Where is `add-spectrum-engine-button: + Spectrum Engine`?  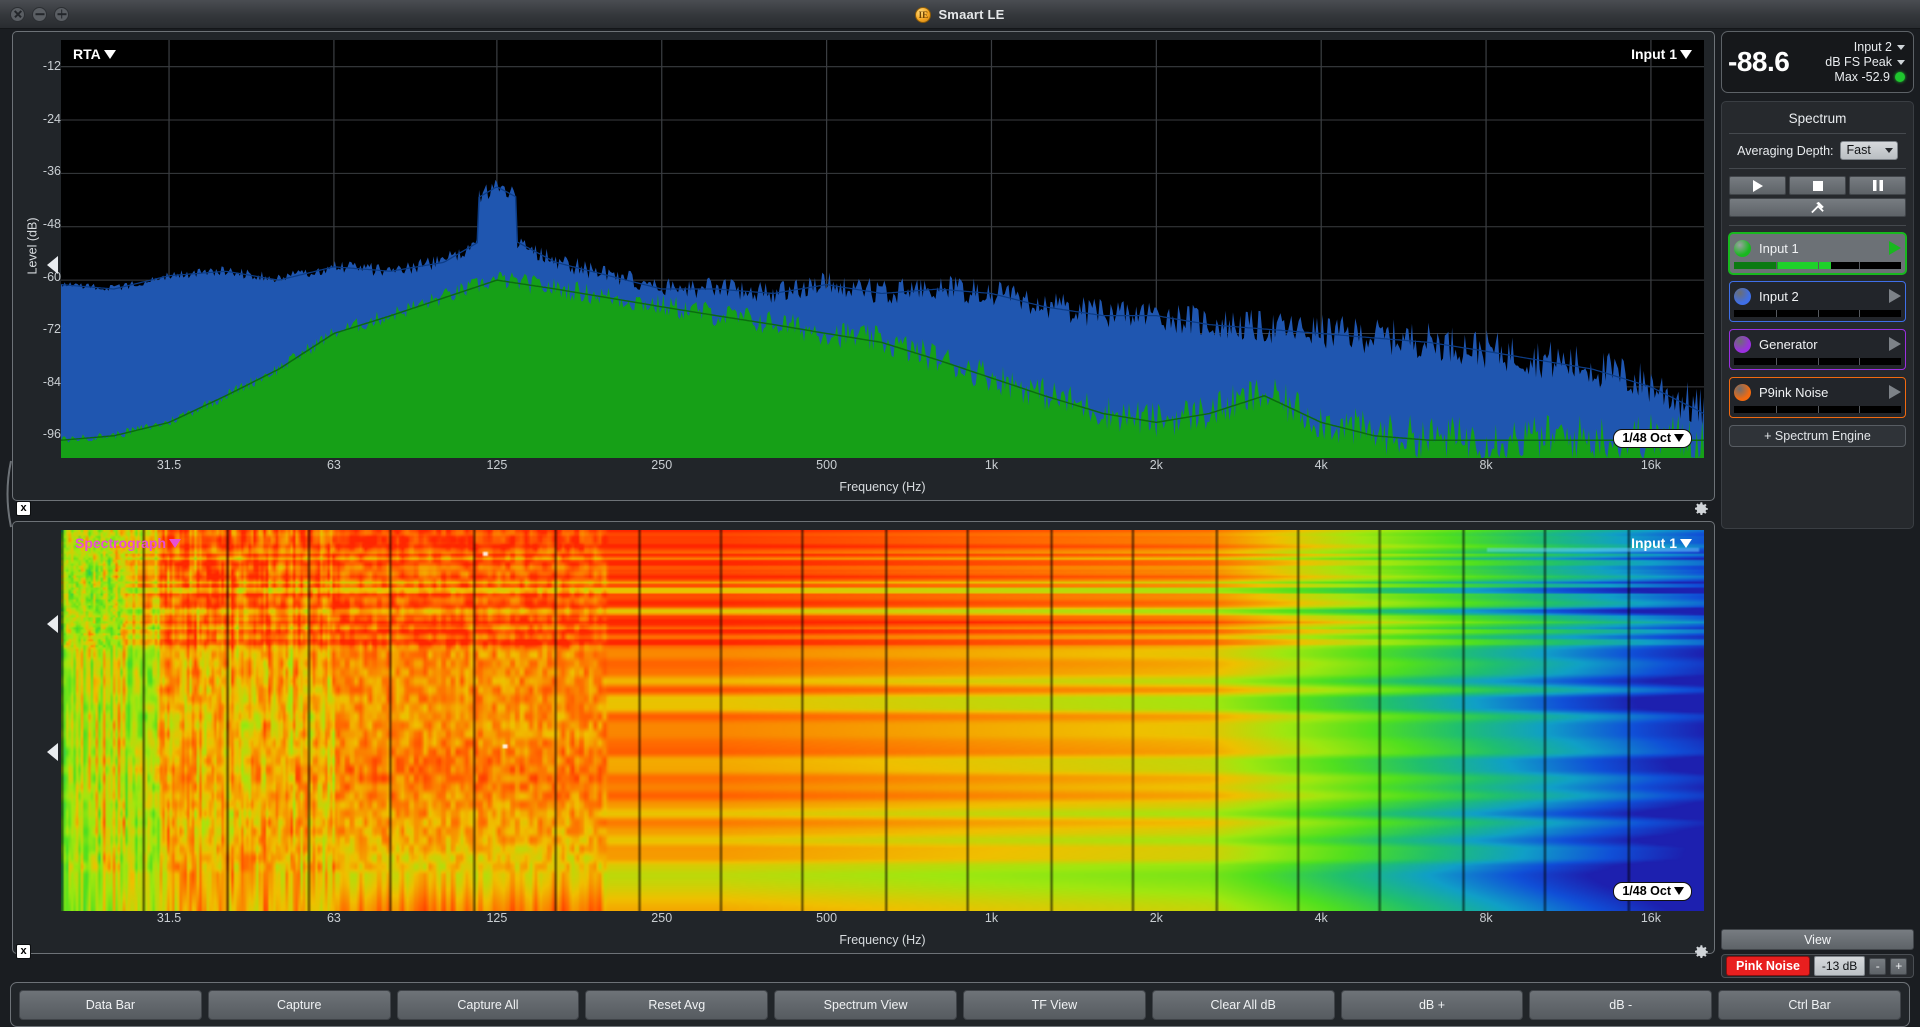 add-spectrum-engine-button: + Spectrum Engine is located at coordinates (1817, 436).